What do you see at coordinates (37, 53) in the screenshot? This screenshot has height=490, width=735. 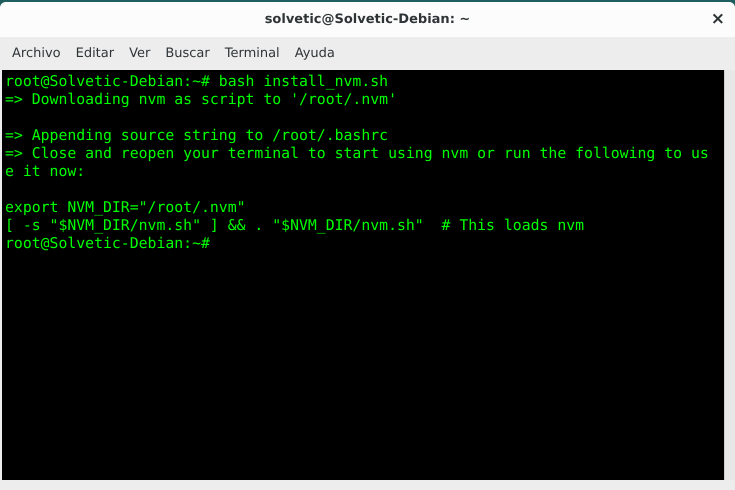 I see `menu-item: Archivo` at bounding box center [37, 53].